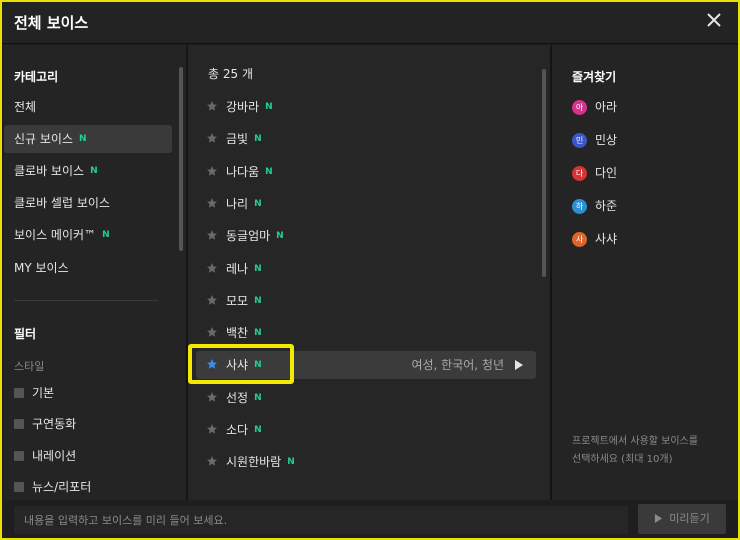  Describe the element at coordinates (579, 173) in the screenshot. I see `avatar: 다` at that location.